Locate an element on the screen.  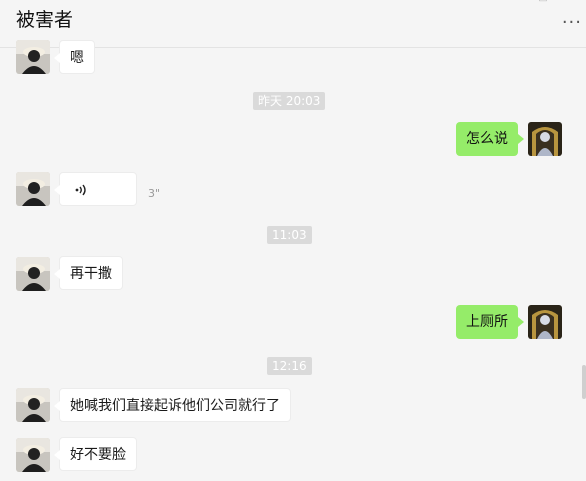
message-bubble-incoming: 再干撒 is located at coordinates (88, 273).